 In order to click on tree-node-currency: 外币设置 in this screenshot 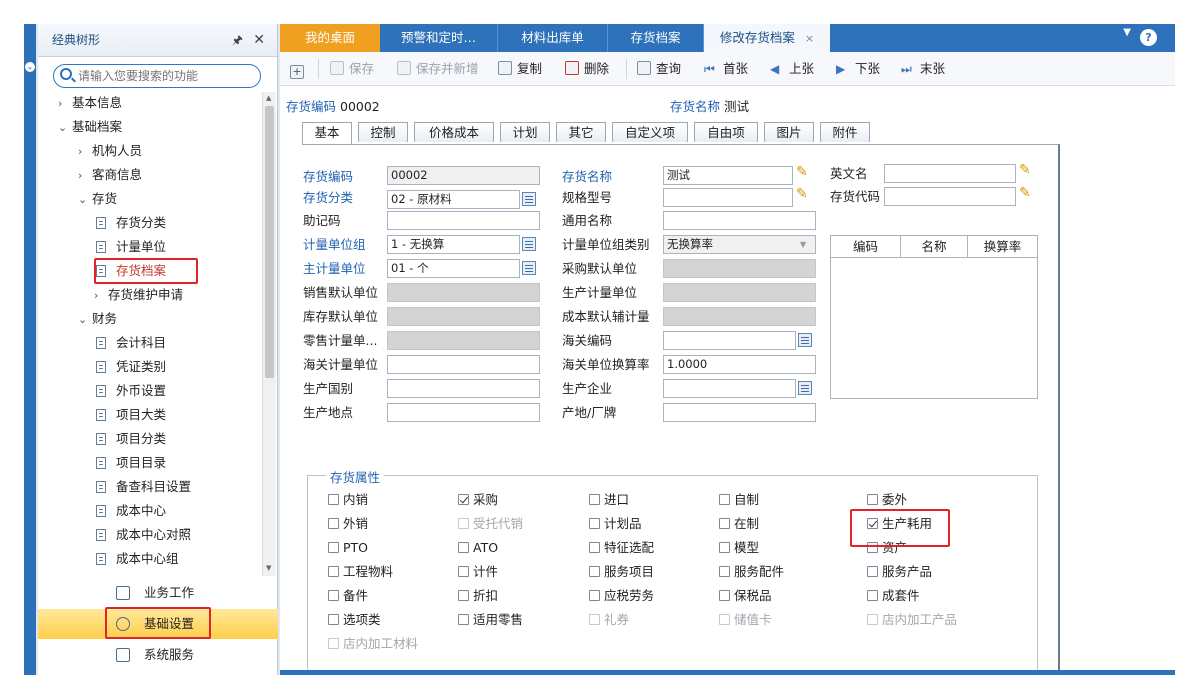, I will do `click(131, 391)`.